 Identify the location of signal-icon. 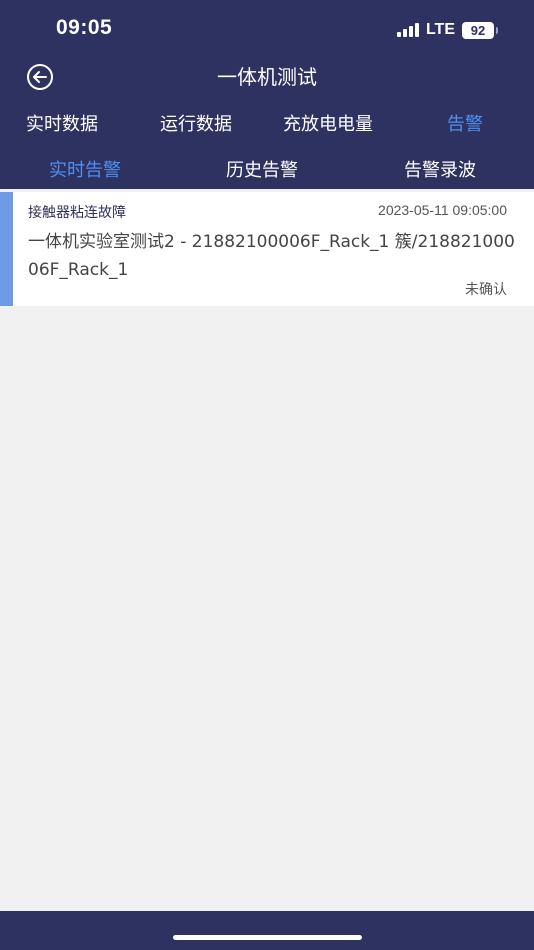
(407, 30).